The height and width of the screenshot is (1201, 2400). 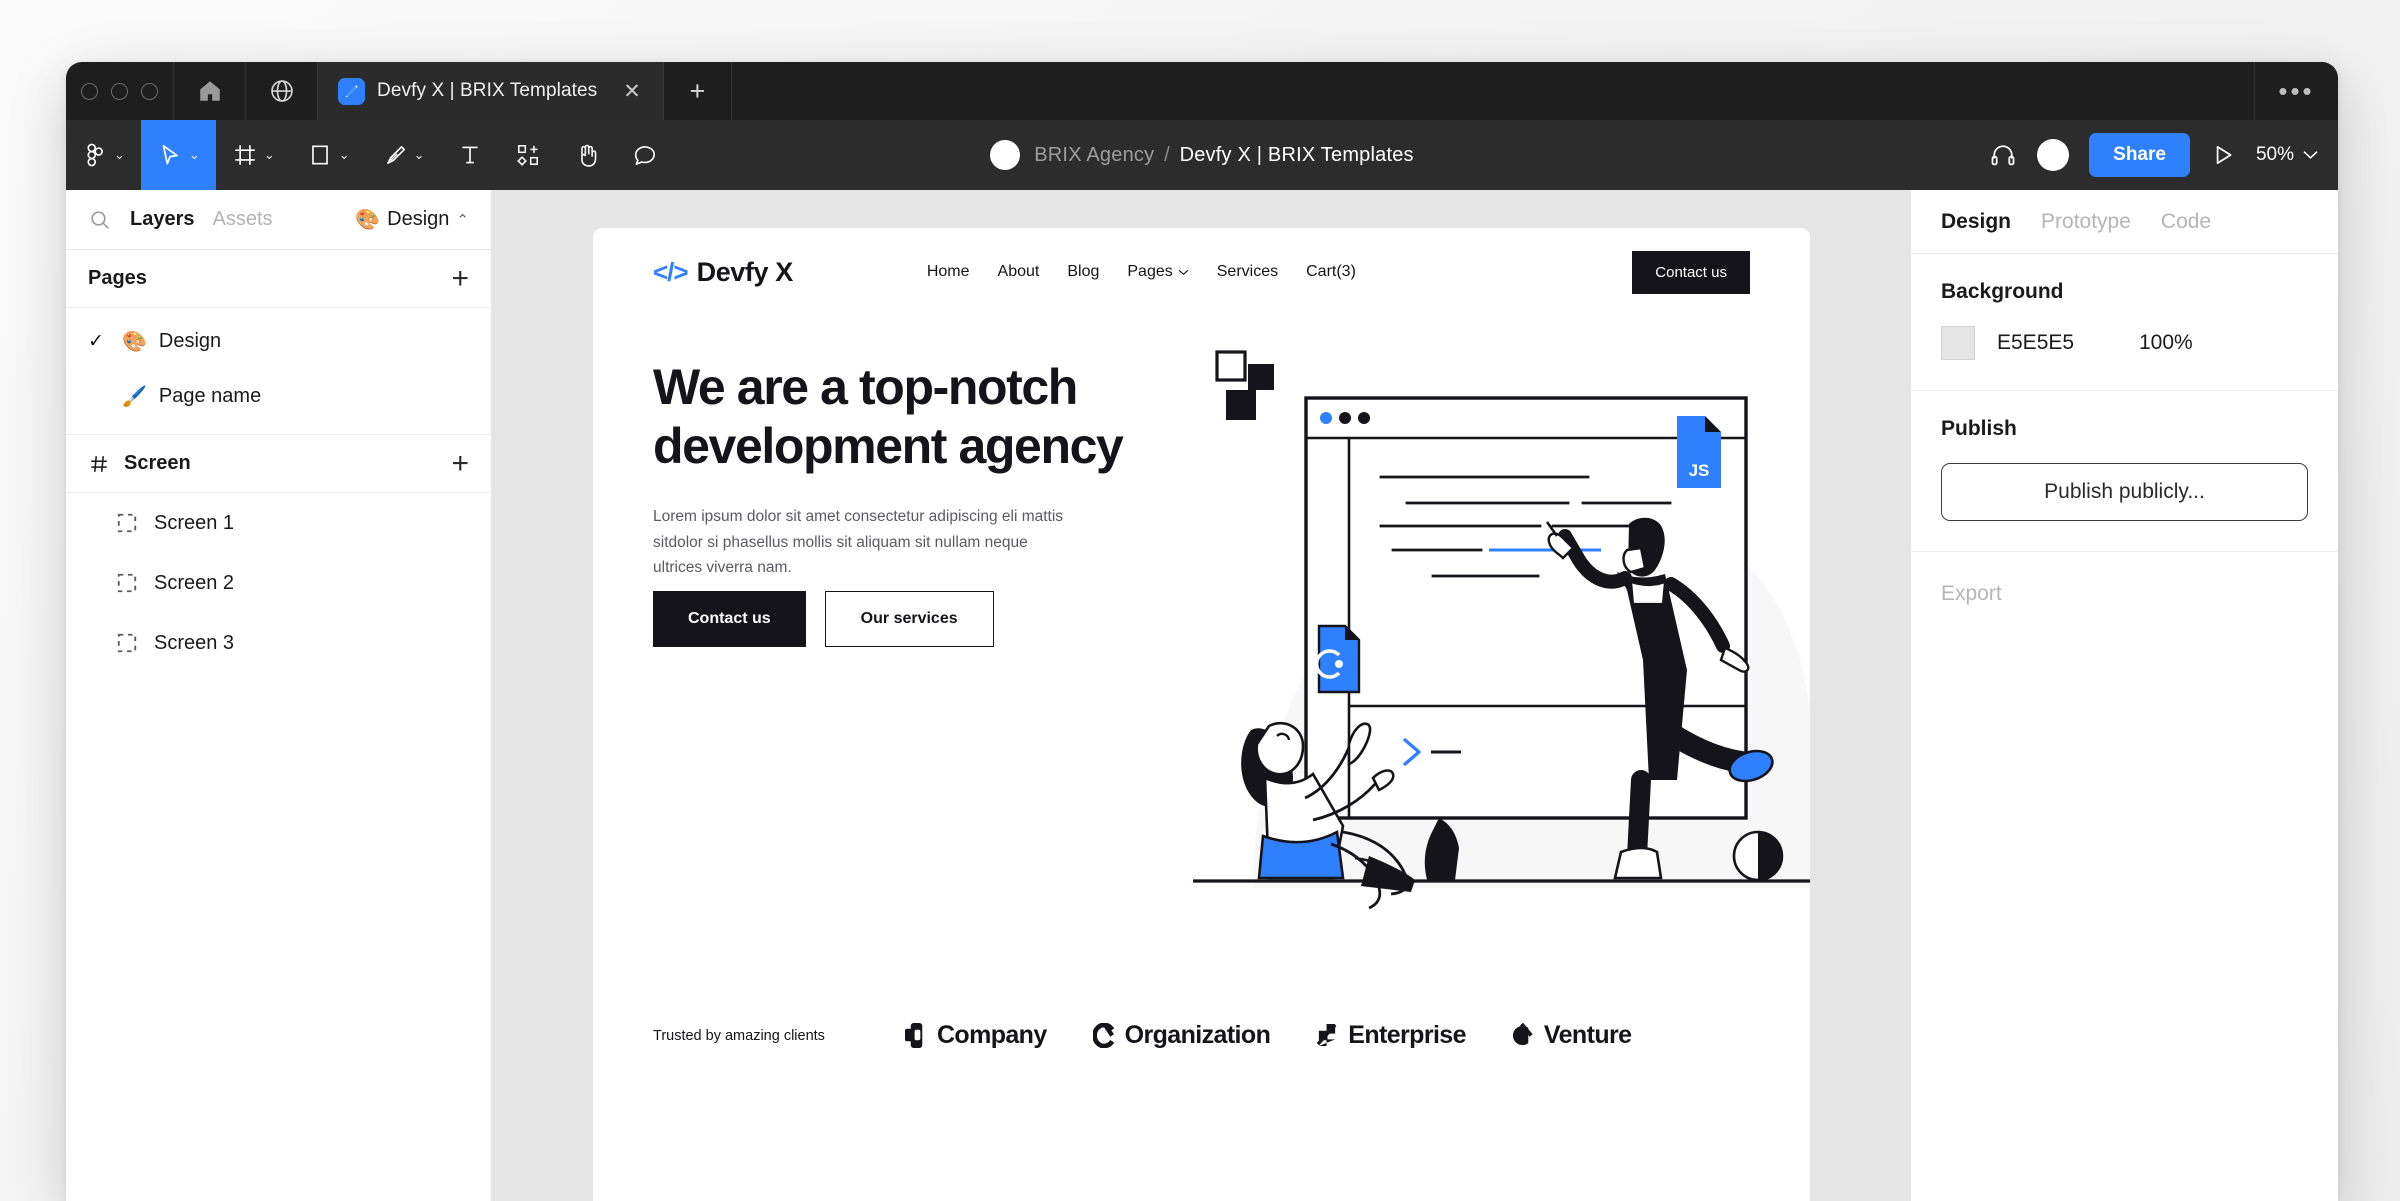 What do you see at coordinates (119, 154) in the screenshot?
I see `chevron-down-icon: ⌄` at bounding box center [119, 154].